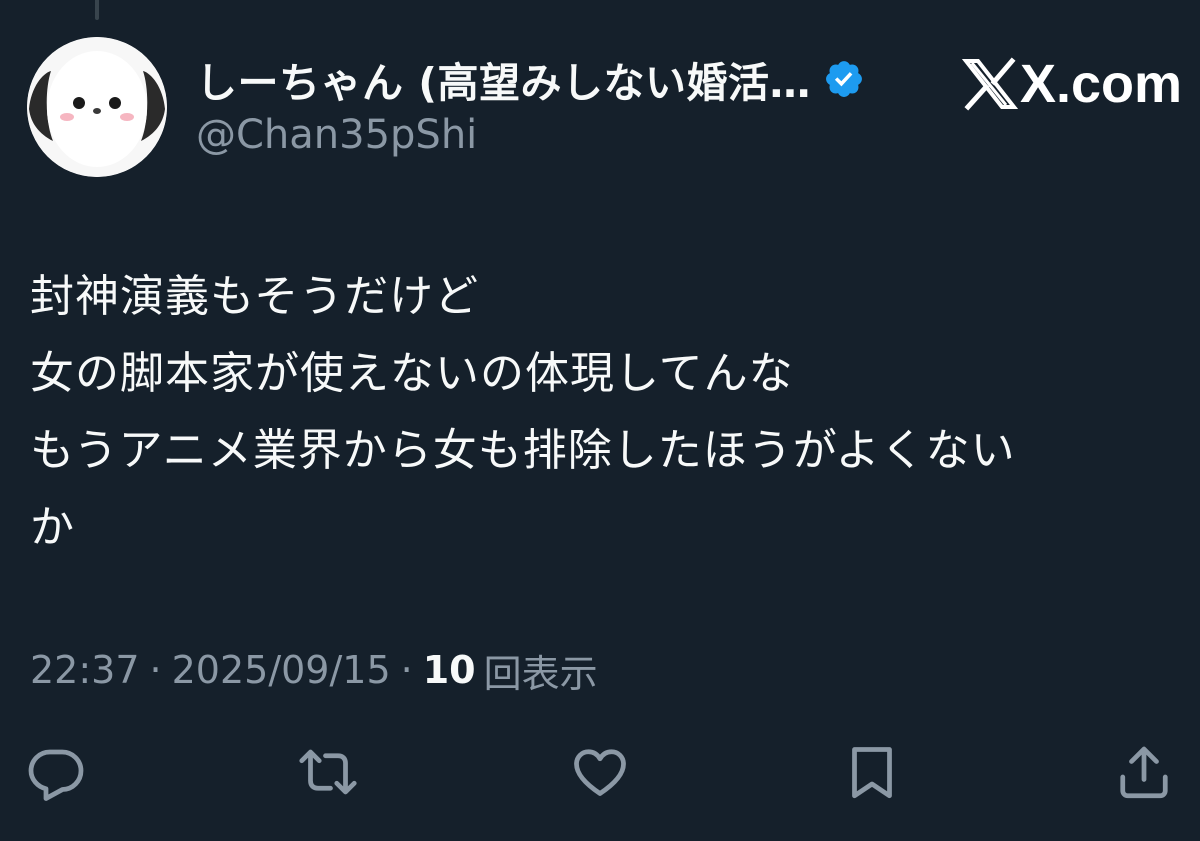 This screenshot has width=1200, height=841. I want to click on tweet-time: 22:37, so click(85, 670).